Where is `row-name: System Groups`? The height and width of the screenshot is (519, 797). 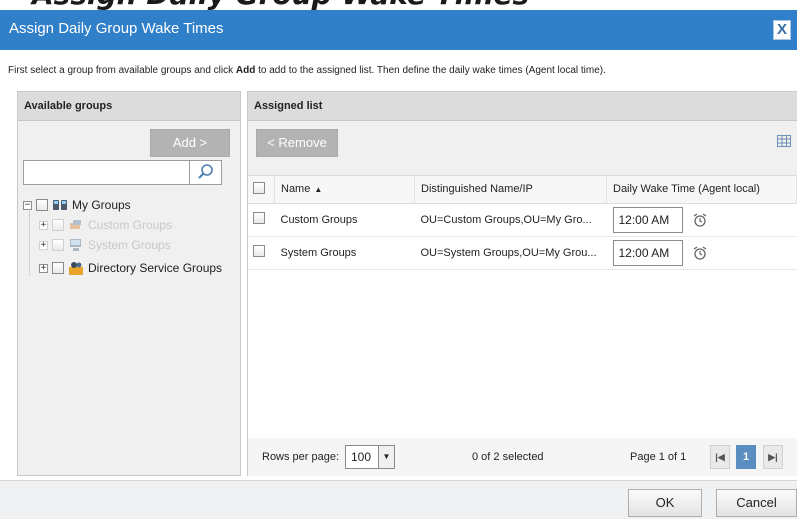 row-name: System Groups is located at coordinates (344, 253).